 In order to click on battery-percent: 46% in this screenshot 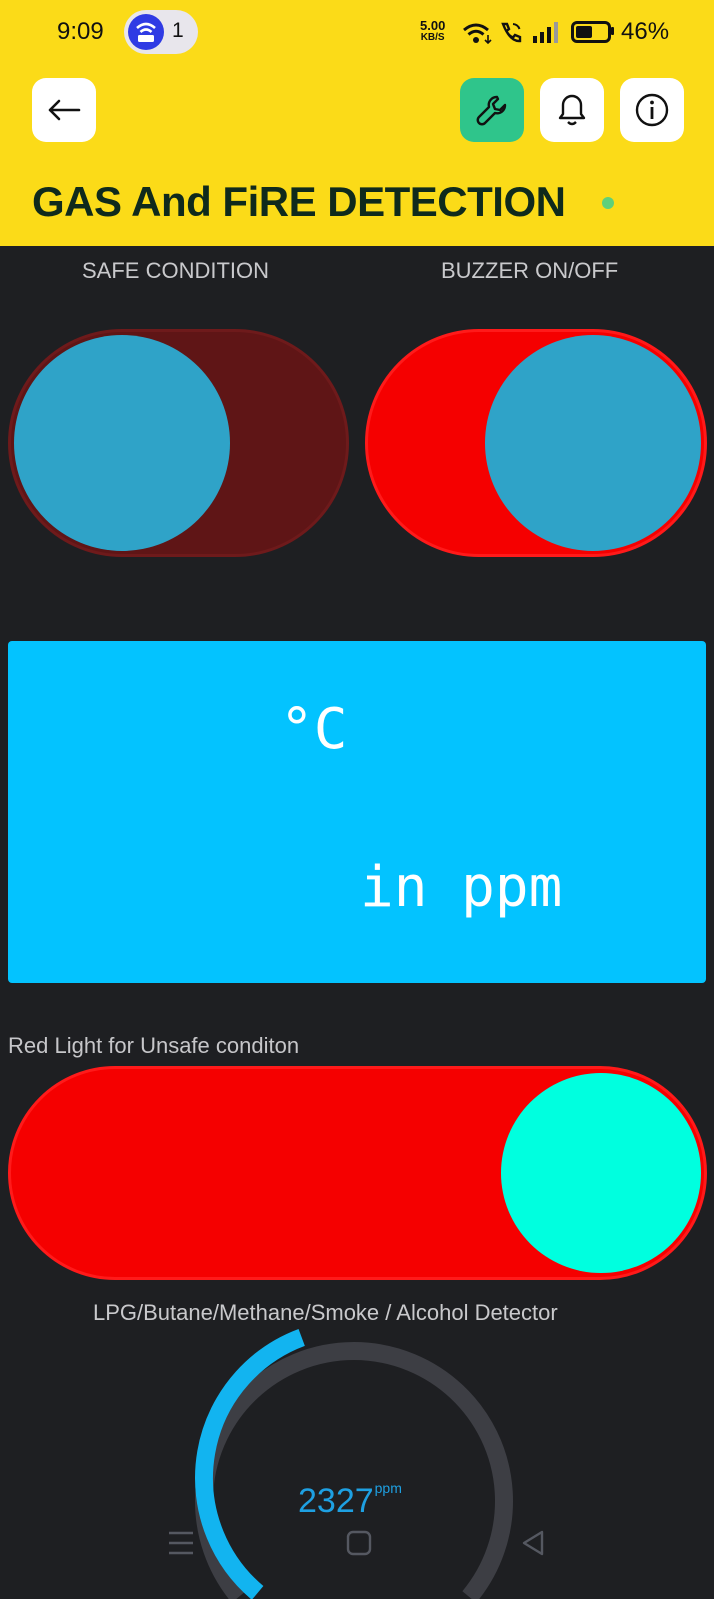, I will do `click(645, 31)`.